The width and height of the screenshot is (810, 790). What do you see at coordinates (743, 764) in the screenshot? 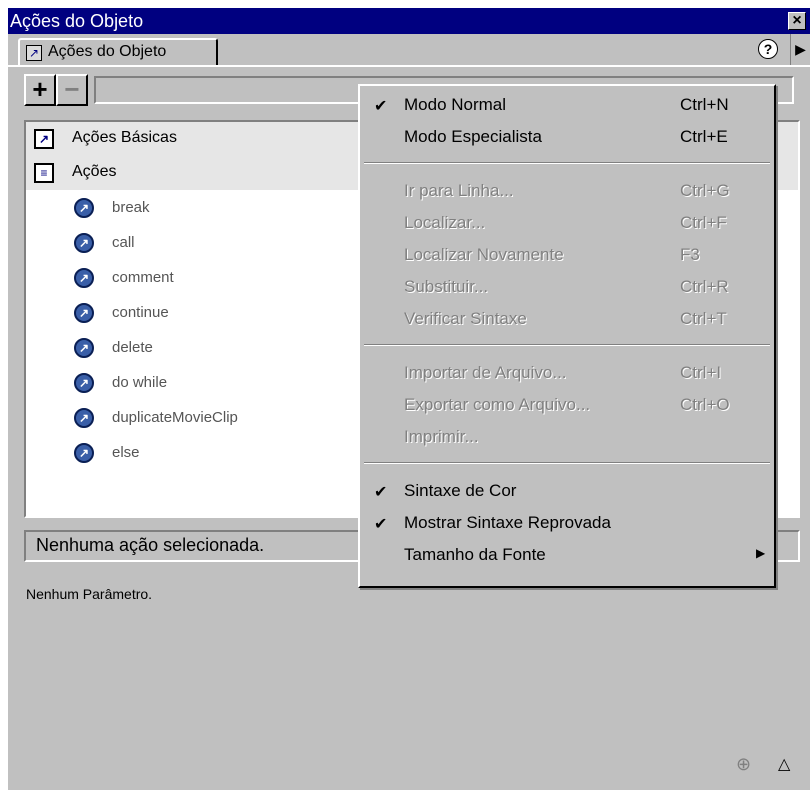
I see `target-icon: ⊕` at bounding box center [743, 764].